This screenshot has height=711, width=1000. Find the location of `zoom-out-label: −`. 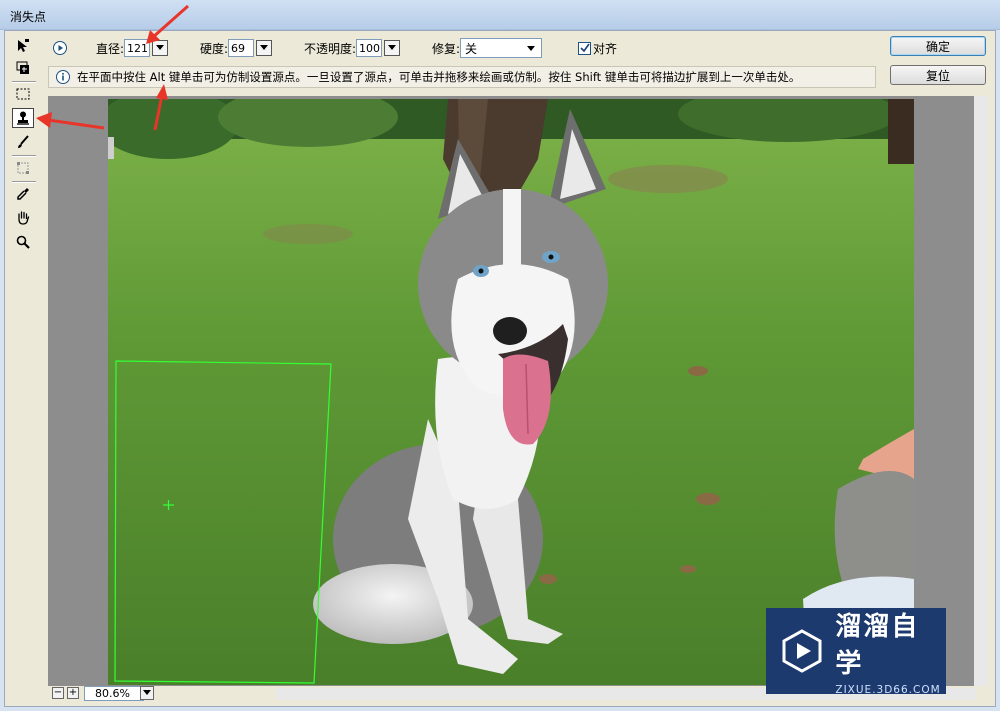

zoom-out-label: − is located at coordinates (58, 692).